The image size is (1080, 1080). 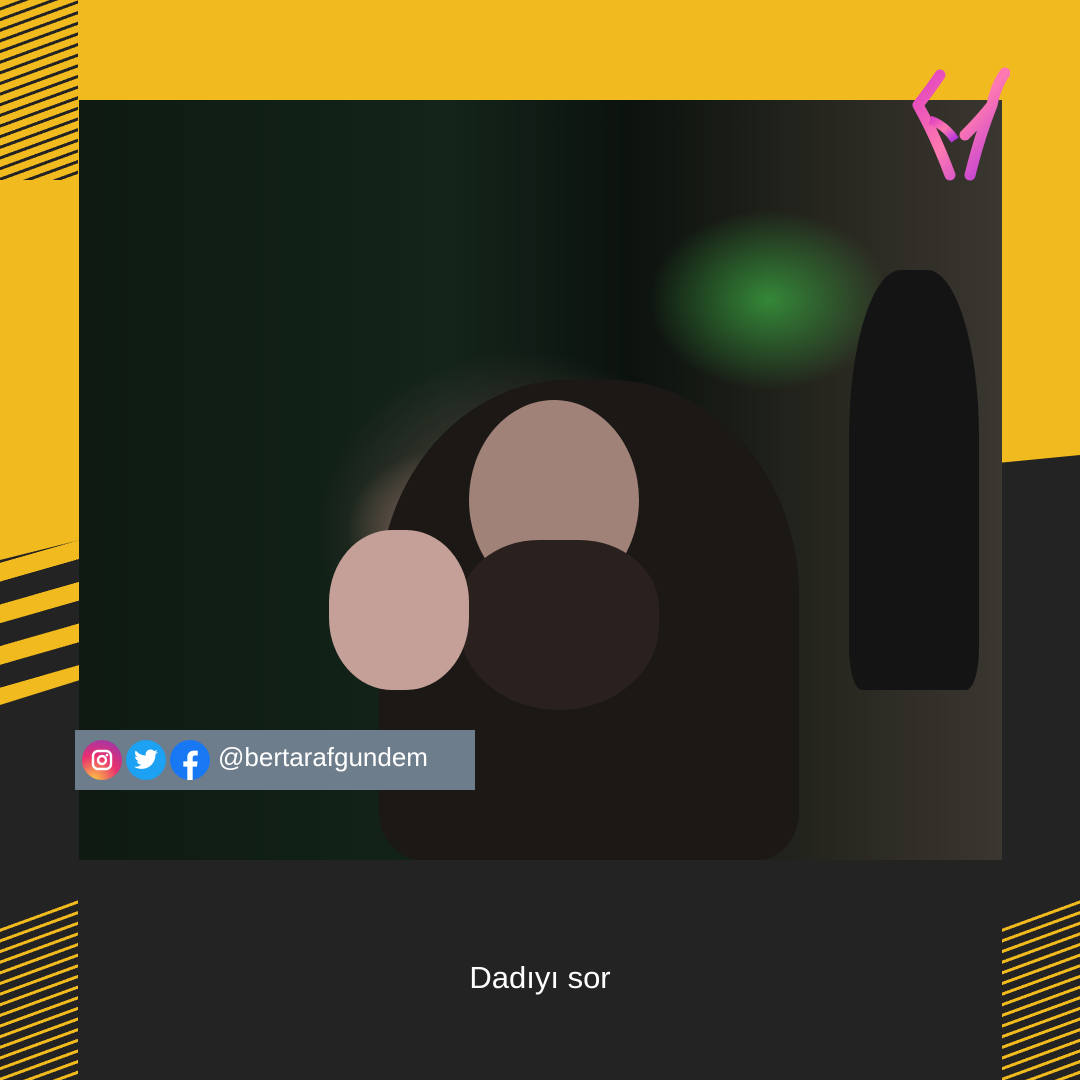 What do you see at coordinates (540, 977) in the screenshot?
I see `post-caption: Dadıyı sor` at bounding box center [540, 977].